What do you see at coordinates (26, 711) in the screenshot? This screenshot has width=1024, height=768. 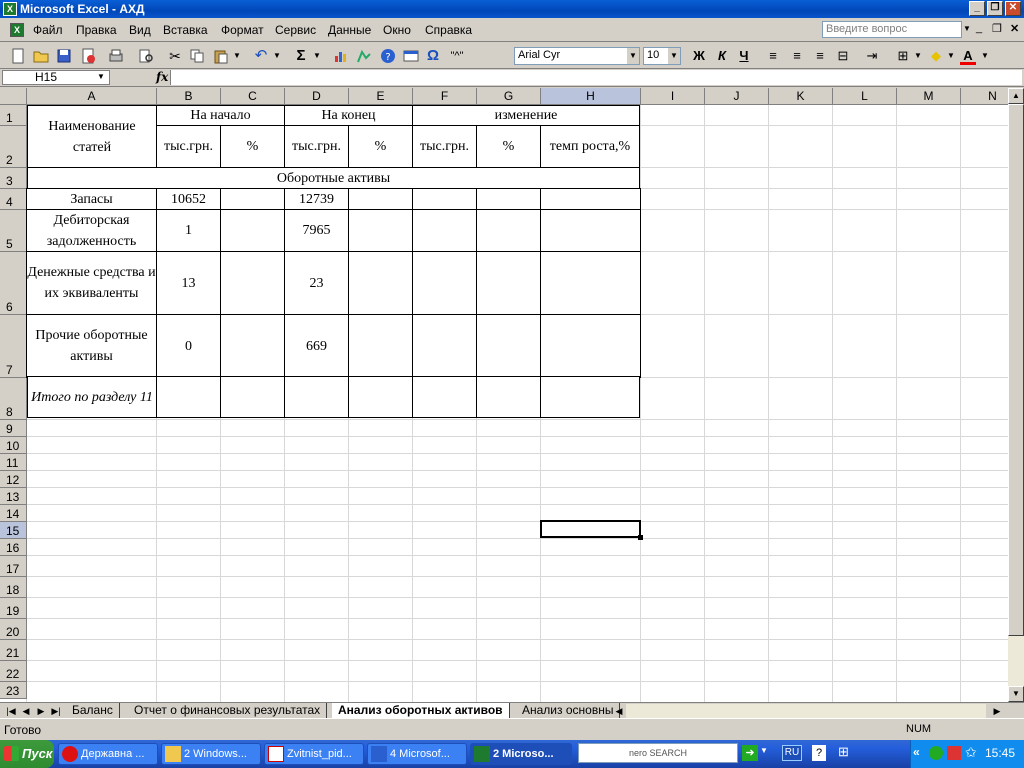 I see `prev-sheet-icon: ◀` at bounding box center [26, 711].